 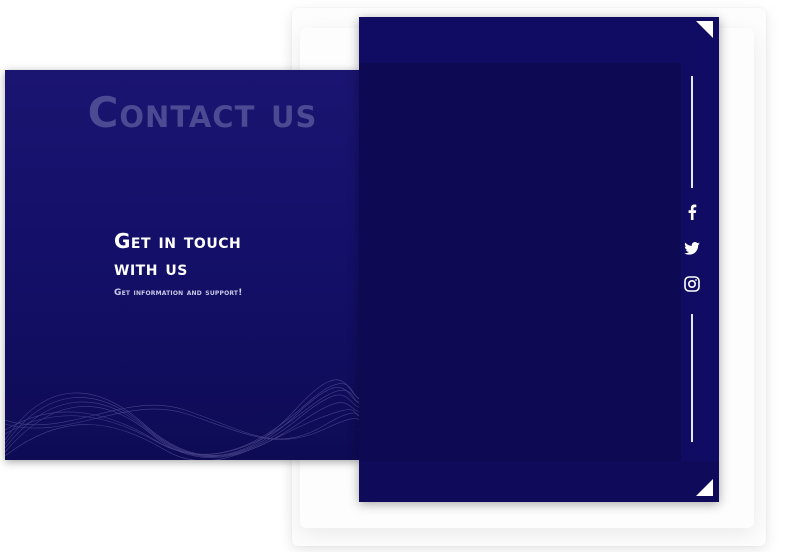 What do you see at coordinates (178, 241) in the screenshot?
I see `headline-line-1: Get in touch` at bounding box center [178, 241].